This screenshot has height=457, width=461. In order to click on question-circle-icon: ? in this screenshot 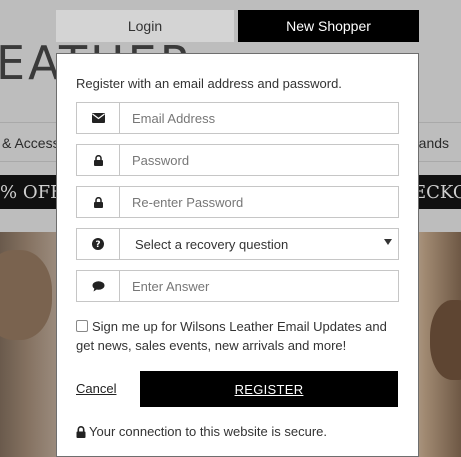, I will do `click(98, 244)`.